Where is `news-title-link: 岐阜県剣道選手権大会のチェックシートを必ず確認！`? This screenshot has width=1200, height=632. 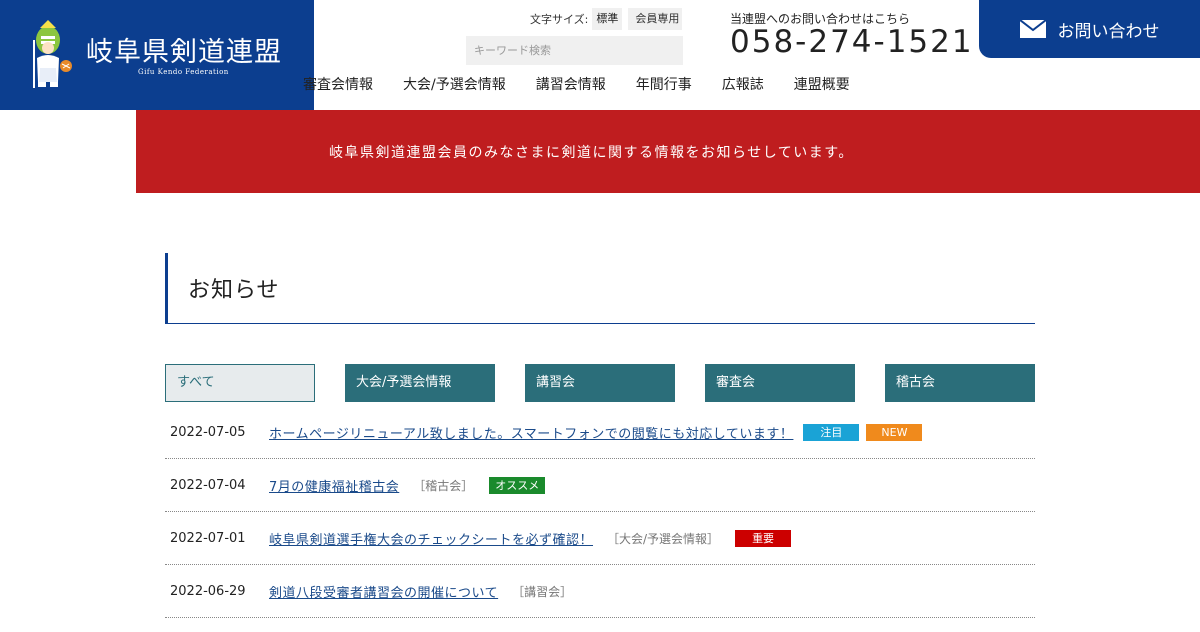 news-title-link: 岐阜県剣道選手権大会のチェックシートを必ず確認！ is located at coordinates (431, 538).